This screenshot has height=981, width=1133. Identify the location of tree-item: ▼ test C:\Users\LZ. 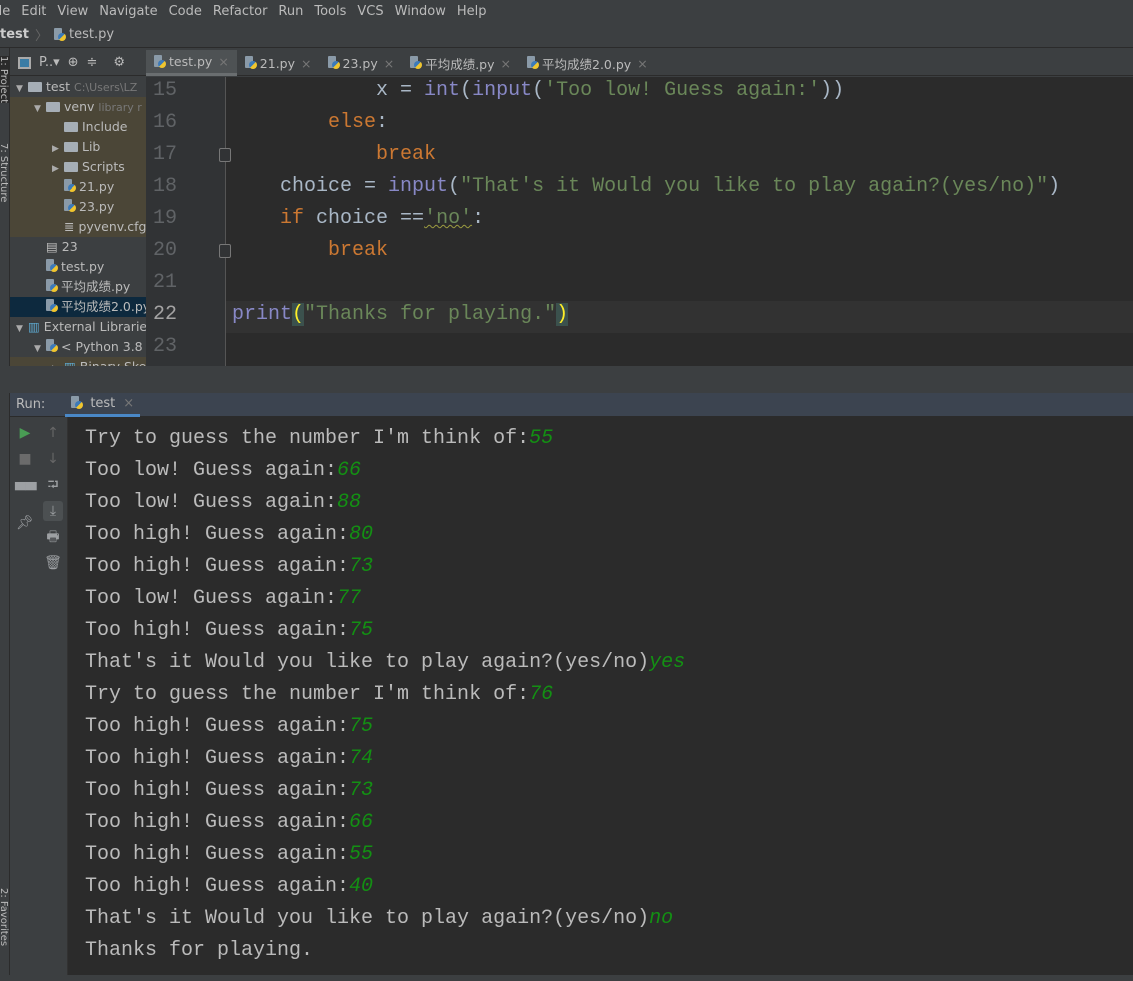
(78, 87).